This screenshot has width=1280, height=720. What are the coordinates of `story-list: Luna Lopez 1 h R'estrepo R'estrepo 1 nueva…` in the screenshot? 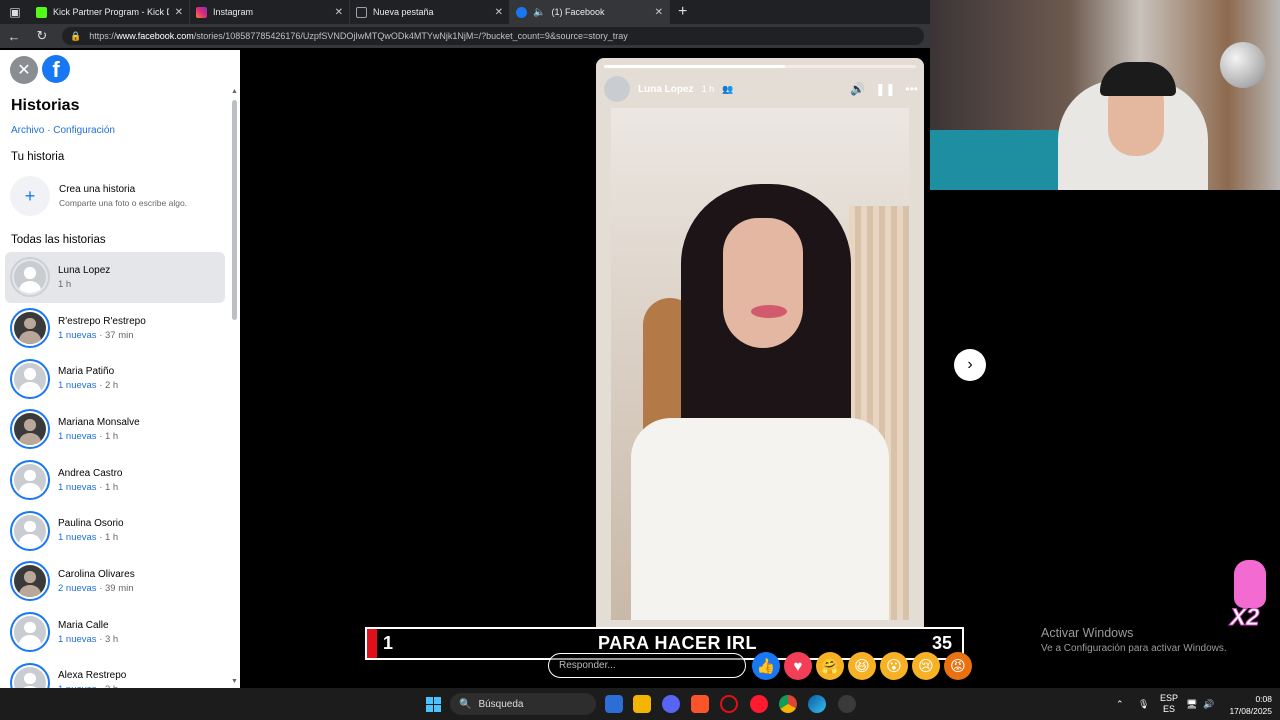 It's located at (115, 480).